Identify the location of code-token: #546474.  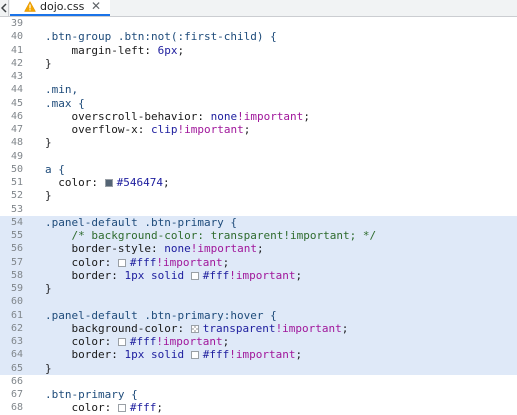
(139, 182).